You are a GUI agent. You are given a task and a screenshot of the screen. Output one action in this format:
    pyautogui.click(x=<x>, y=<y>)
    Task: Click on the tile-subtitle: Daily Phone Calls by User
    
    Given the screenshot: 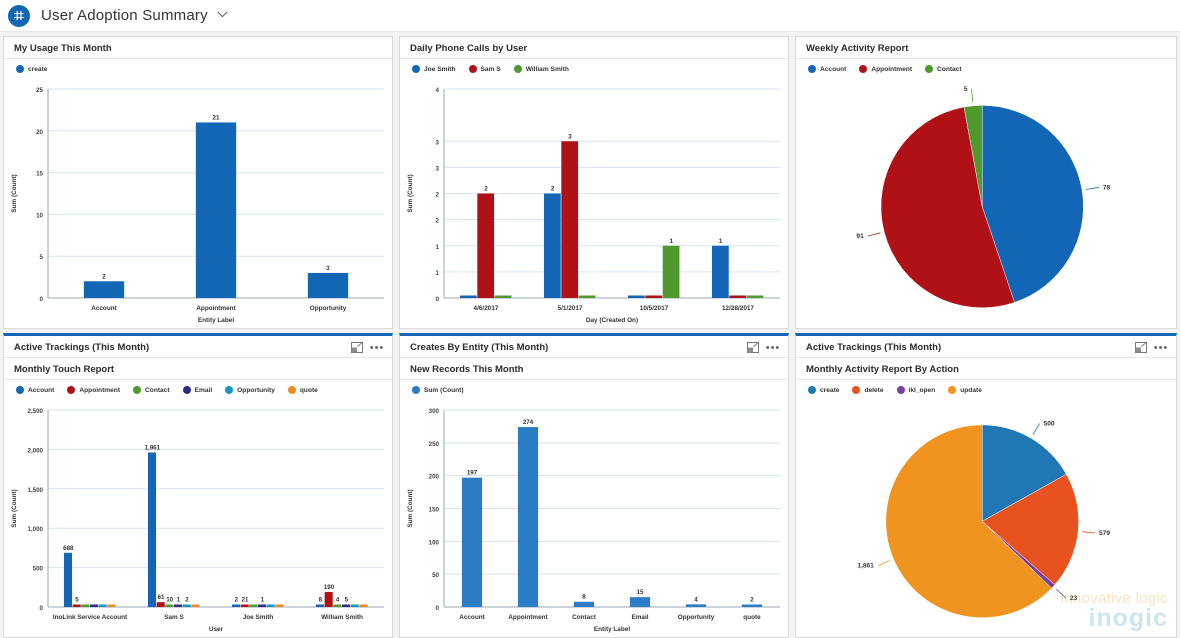 What is the action you would take?
    pyautogui.click(x=594, y=48)
    